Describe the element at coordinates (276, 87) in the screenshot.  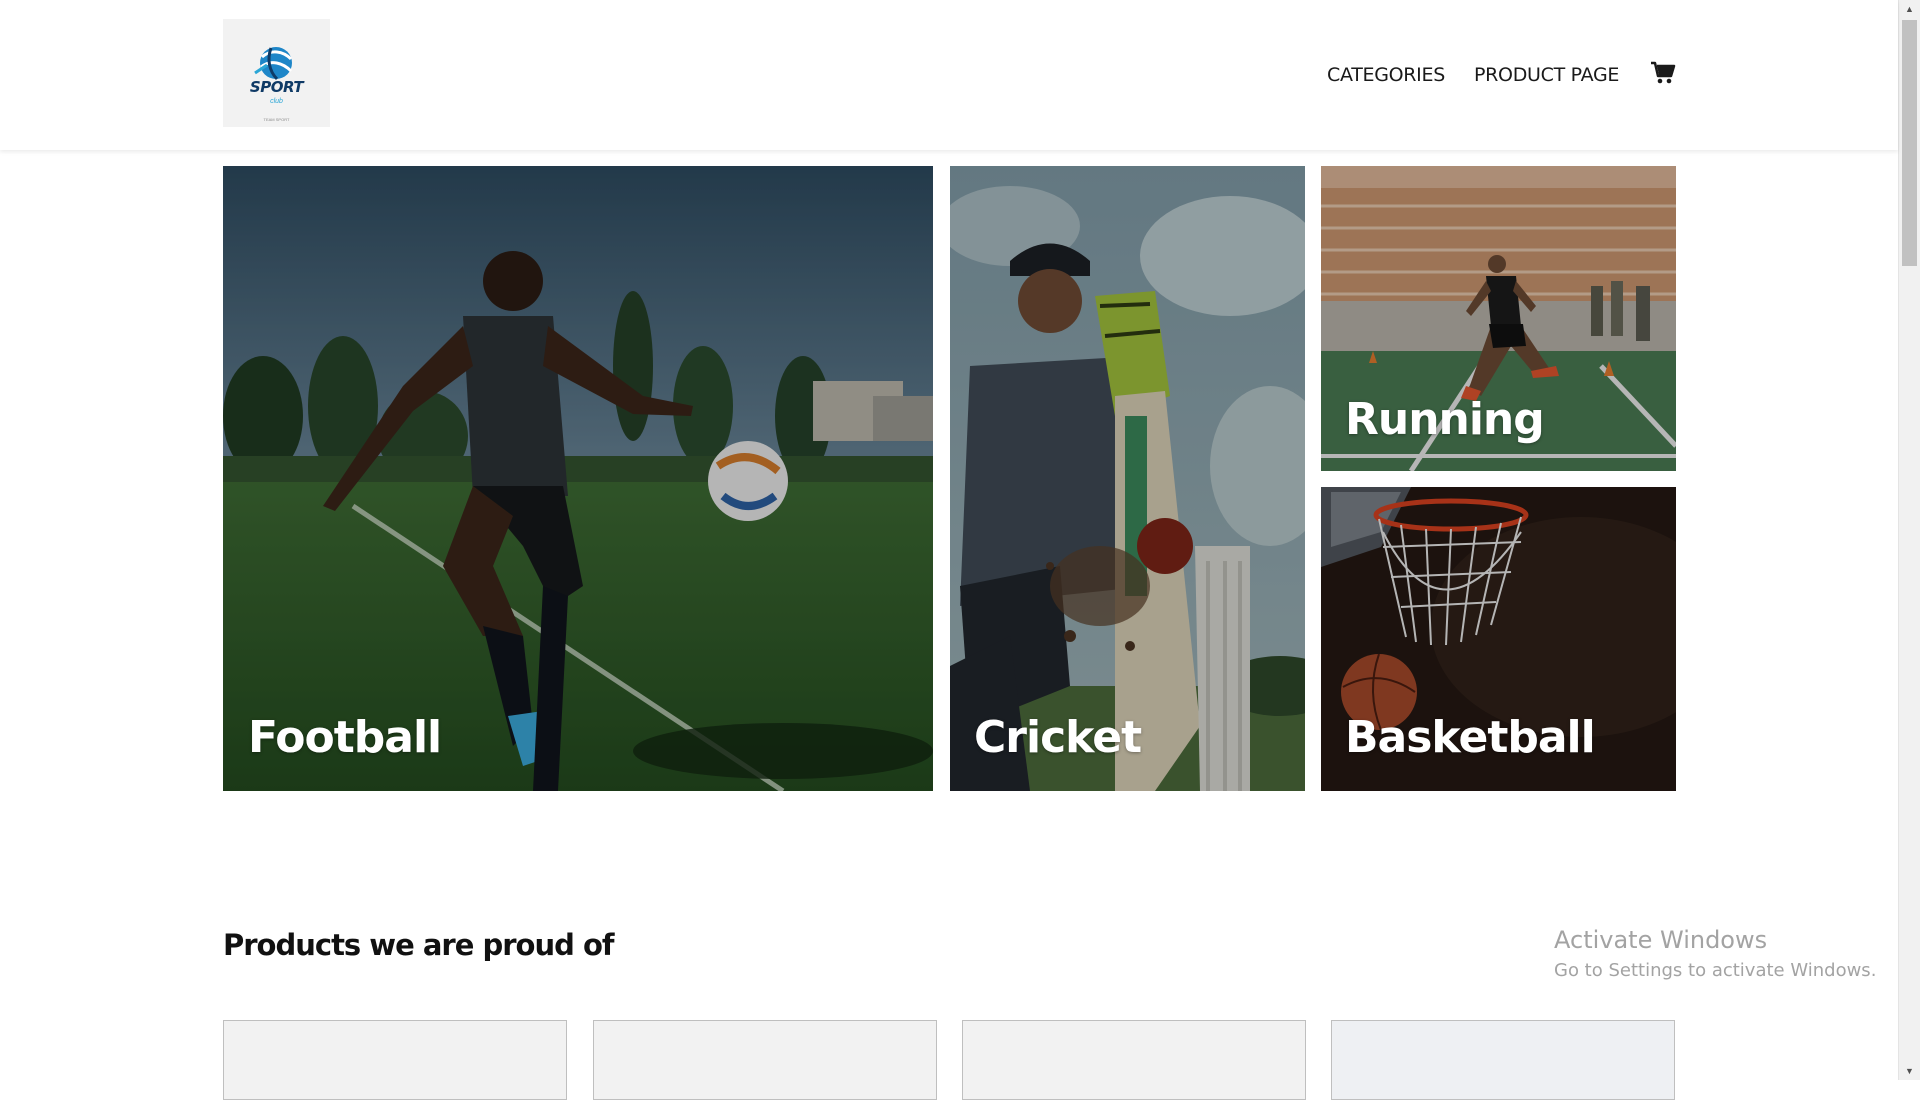
I see `logo-title: SPORT` at that location.